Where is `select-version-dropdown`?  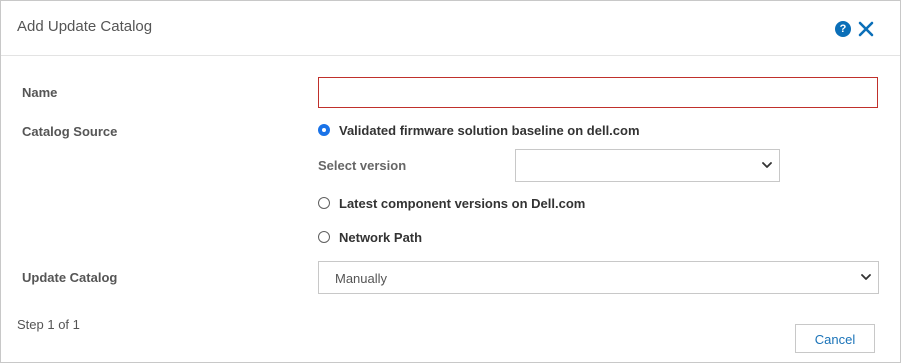 select-version-dropdown is located at coordinates (647, 165).